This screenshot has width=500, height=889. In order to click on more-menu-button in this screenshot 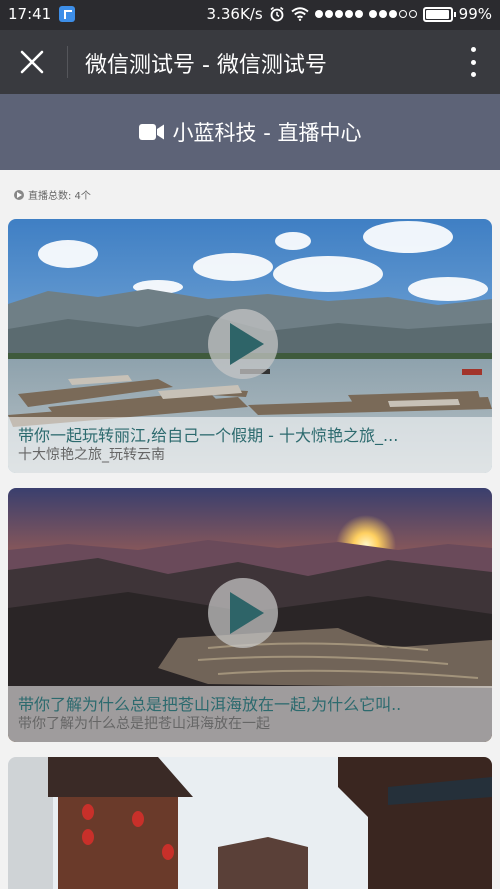, I will do `click(473, 62)`.